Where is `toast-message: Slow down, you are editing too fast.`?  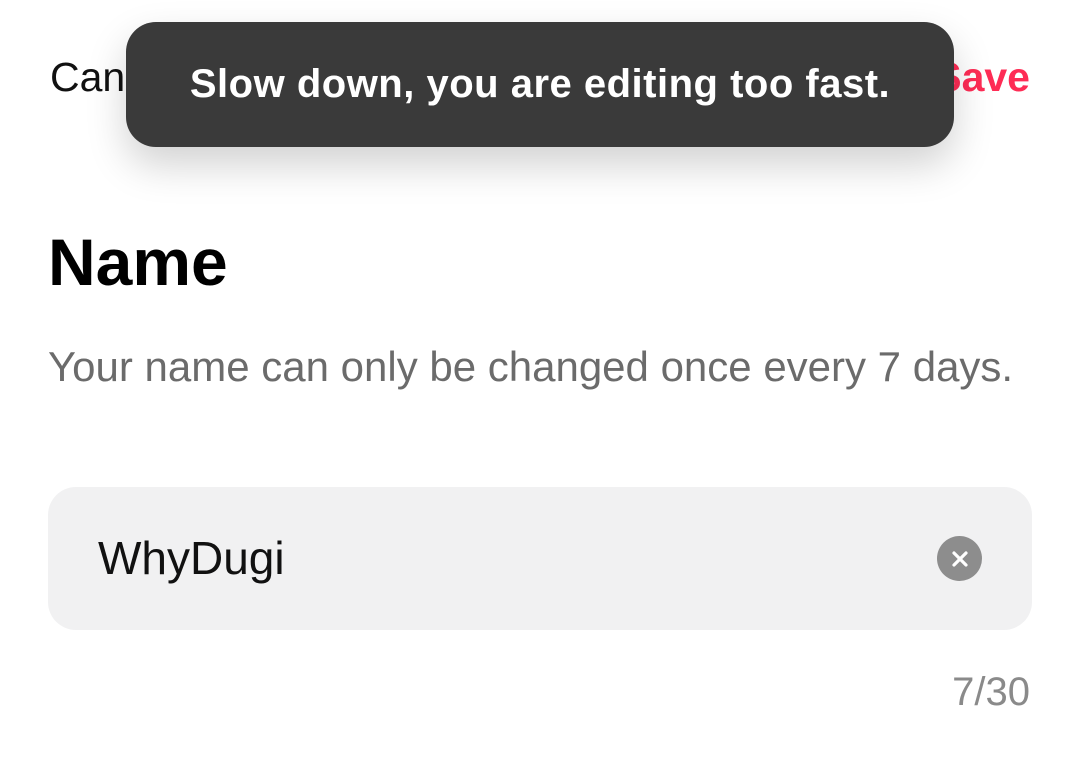
toast-message: Slow down, you are editing too fast. is located at coordinates (540, 84).